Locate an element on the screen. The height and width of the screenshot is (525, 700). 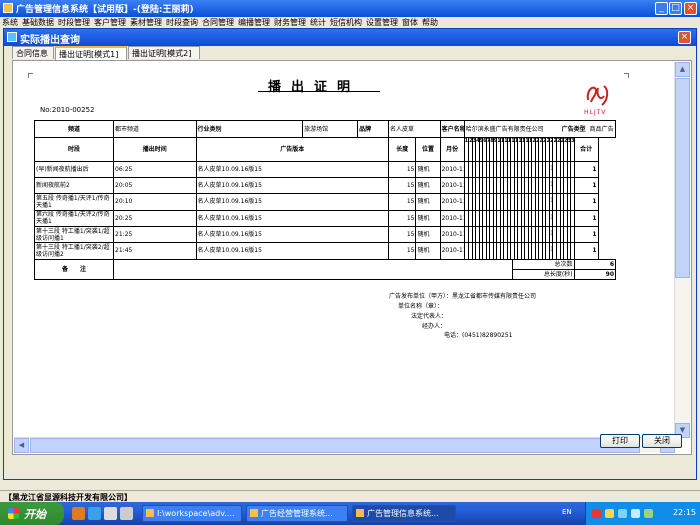
tray-antivirus-icon is located at coordinates (596, 513).